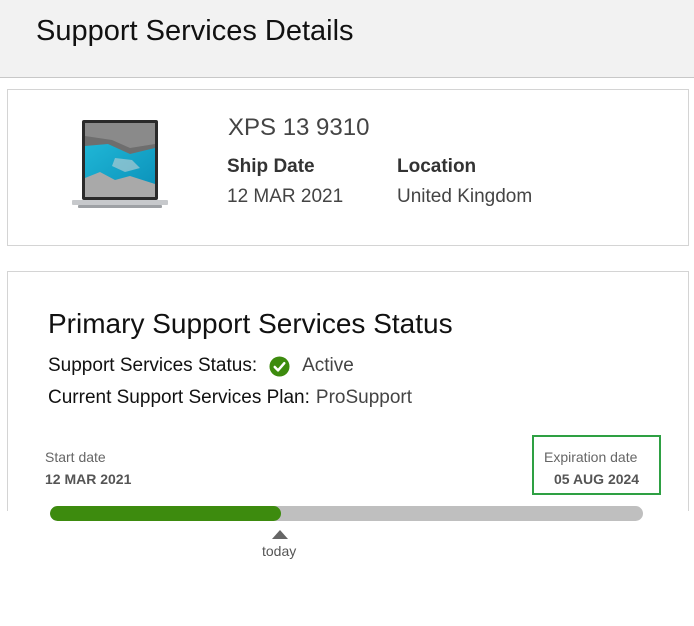  I want to click on ship-date-value: 12 MAR 2021, so click(285, 196).